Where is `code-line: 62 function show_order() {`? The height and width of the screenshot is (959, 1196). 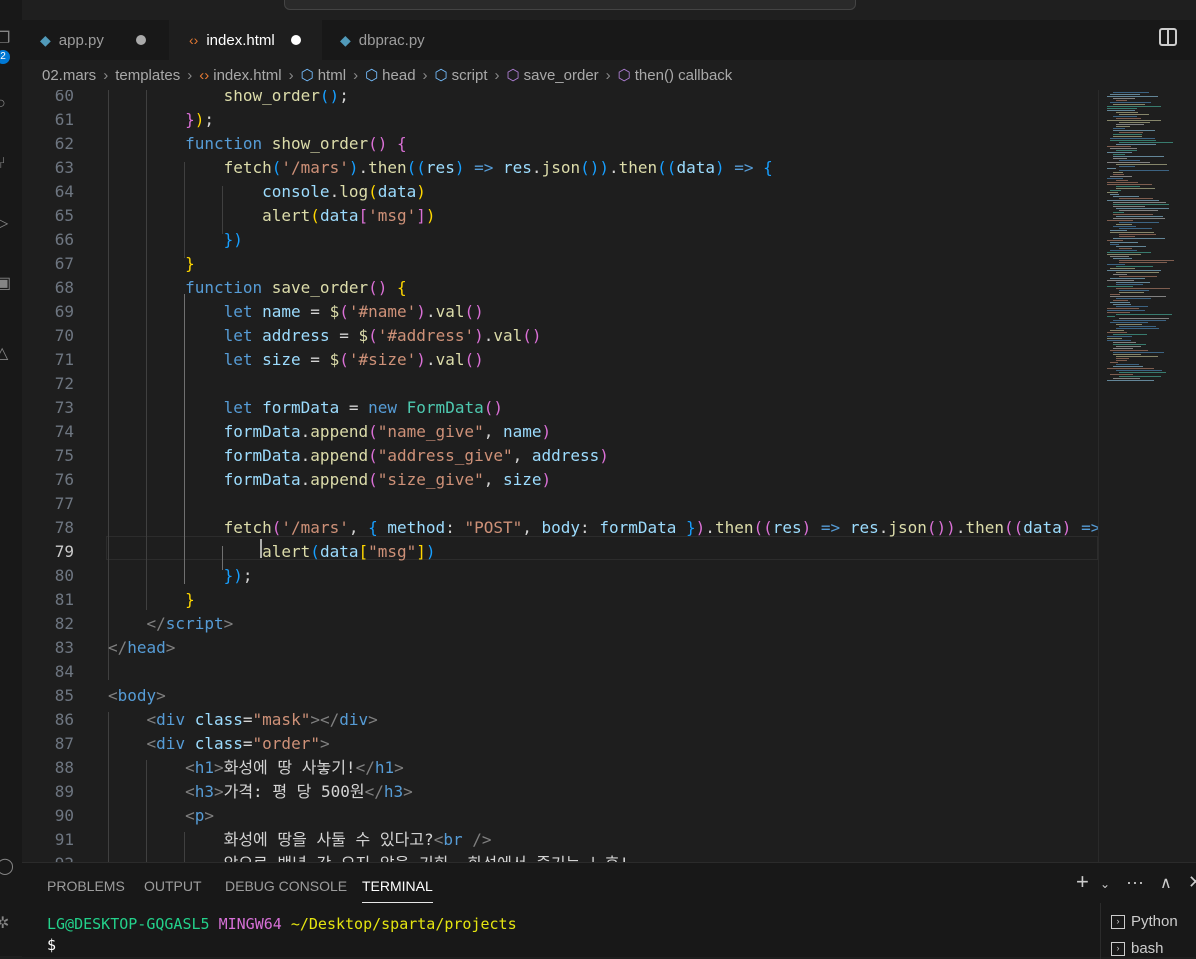 code-line: 62 function show_order() { is located at coordinates (560, 144).